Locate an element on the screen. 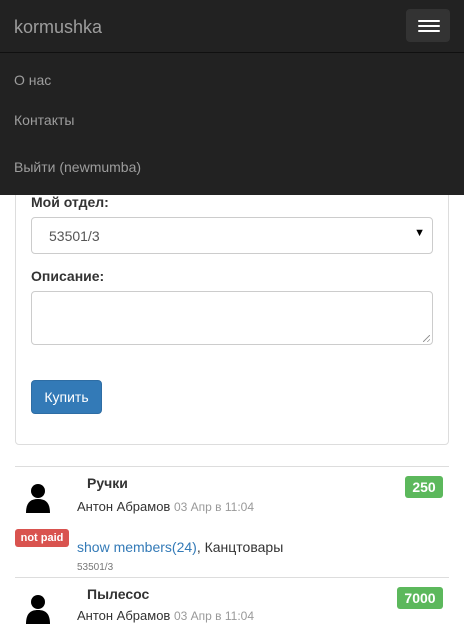 Image resolution: width=464 pixels, height=624 pixels. nav-link-contacts: Контакты is located at coordinates (44, 120).